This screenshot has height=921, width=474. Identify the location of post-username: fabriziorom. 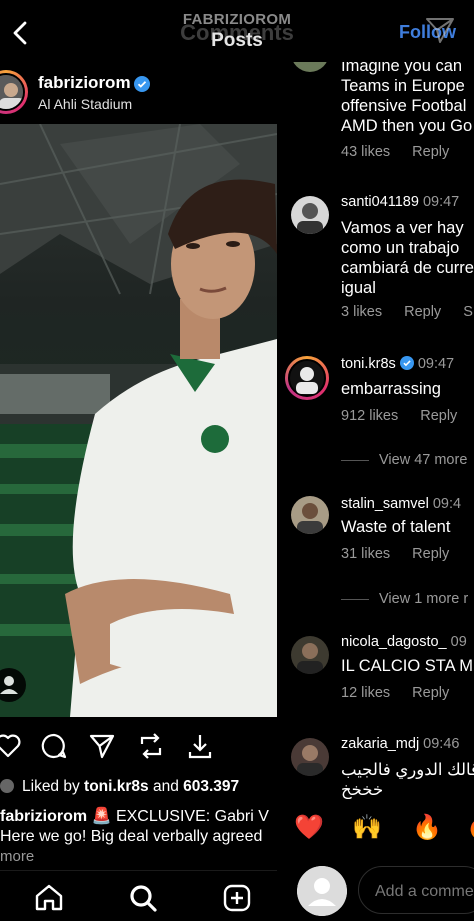
(84, 83).